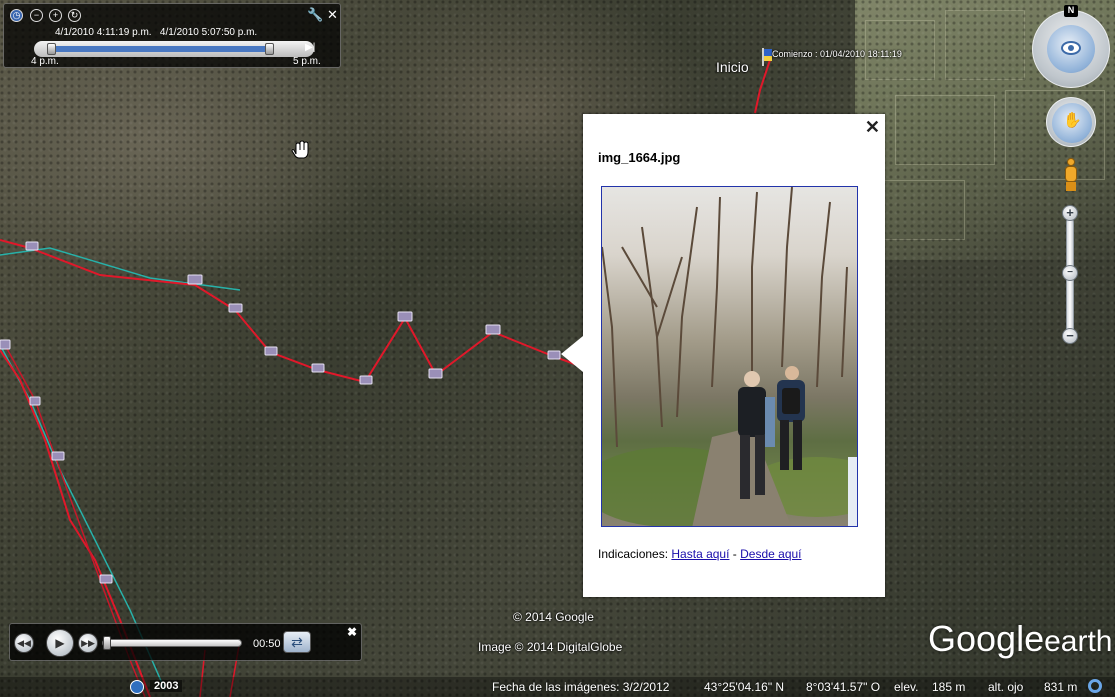 The image size is (1115, 697). Describe the element at coordinates (572, 354) in the screenshot. I see `balloon-pointer` at that location.